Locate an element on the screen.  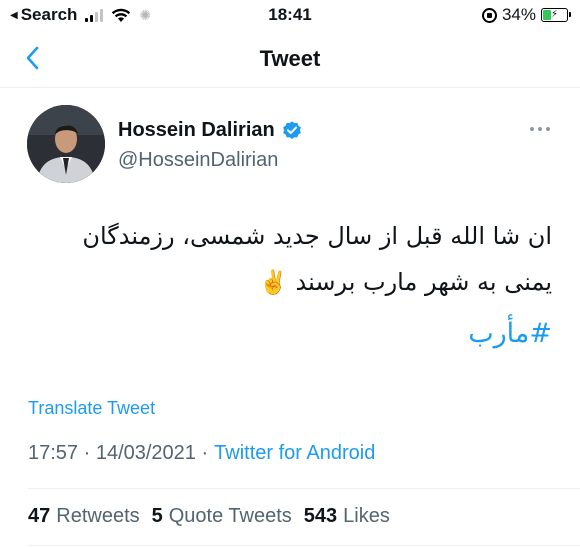
page-title: Tweet is located at coordinates (290, 58).